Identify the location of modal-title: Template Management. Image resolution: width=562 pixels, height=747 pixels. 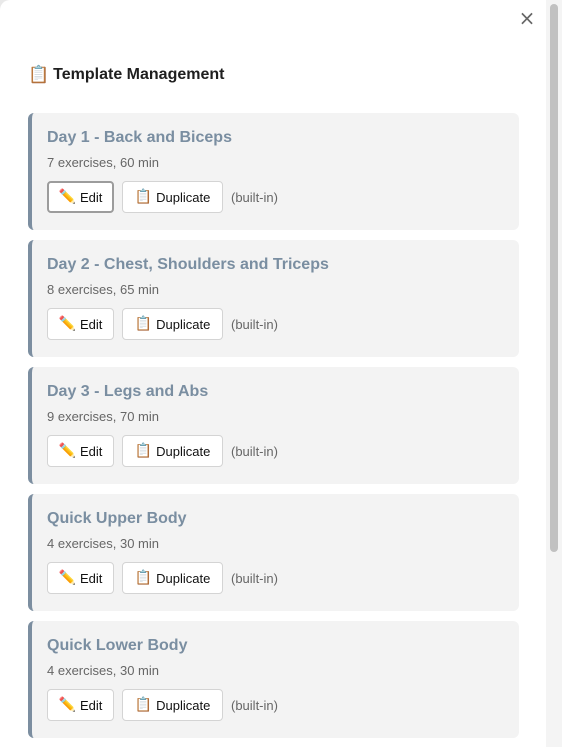
(139, 74).